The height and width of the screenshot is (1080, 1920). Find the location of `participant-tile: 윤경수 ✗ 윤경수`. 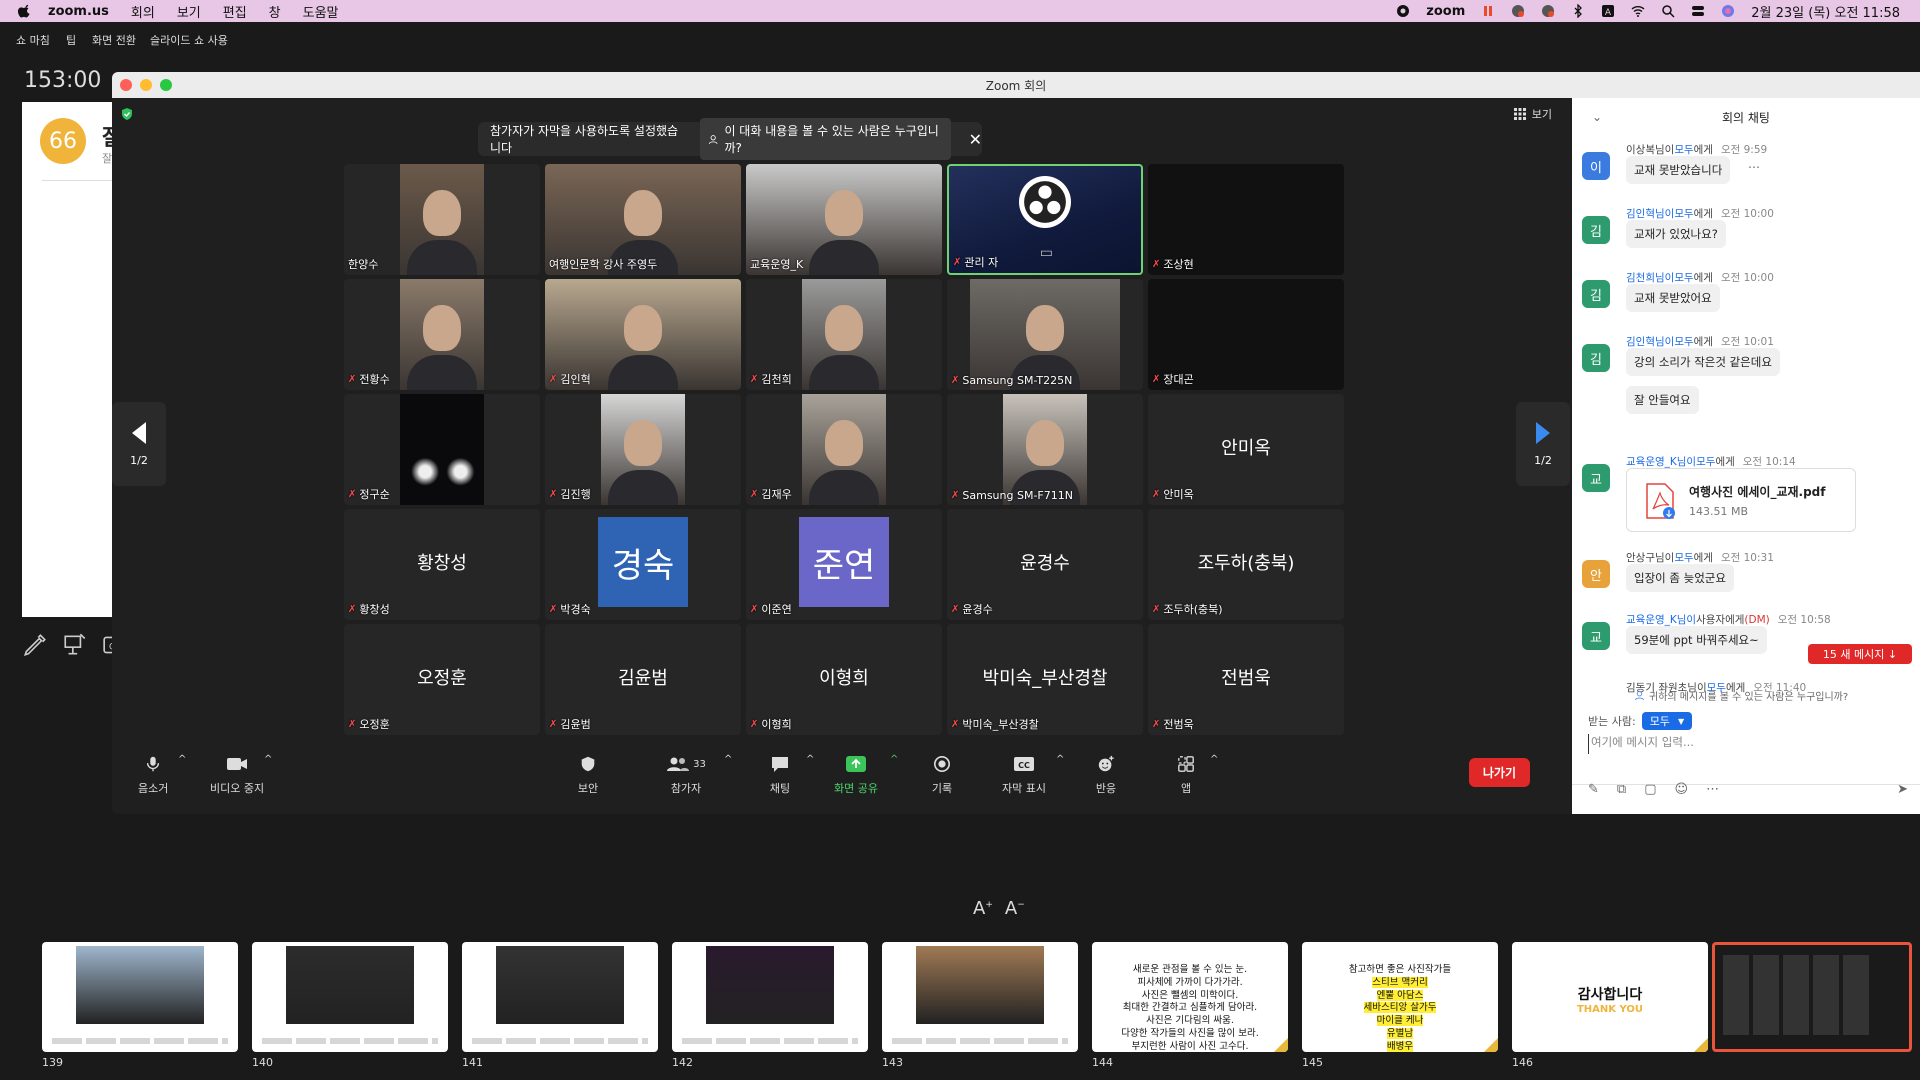

participant-tile: 윤경수 ✗ 윤경수 is located at coordinates (1045, 564).